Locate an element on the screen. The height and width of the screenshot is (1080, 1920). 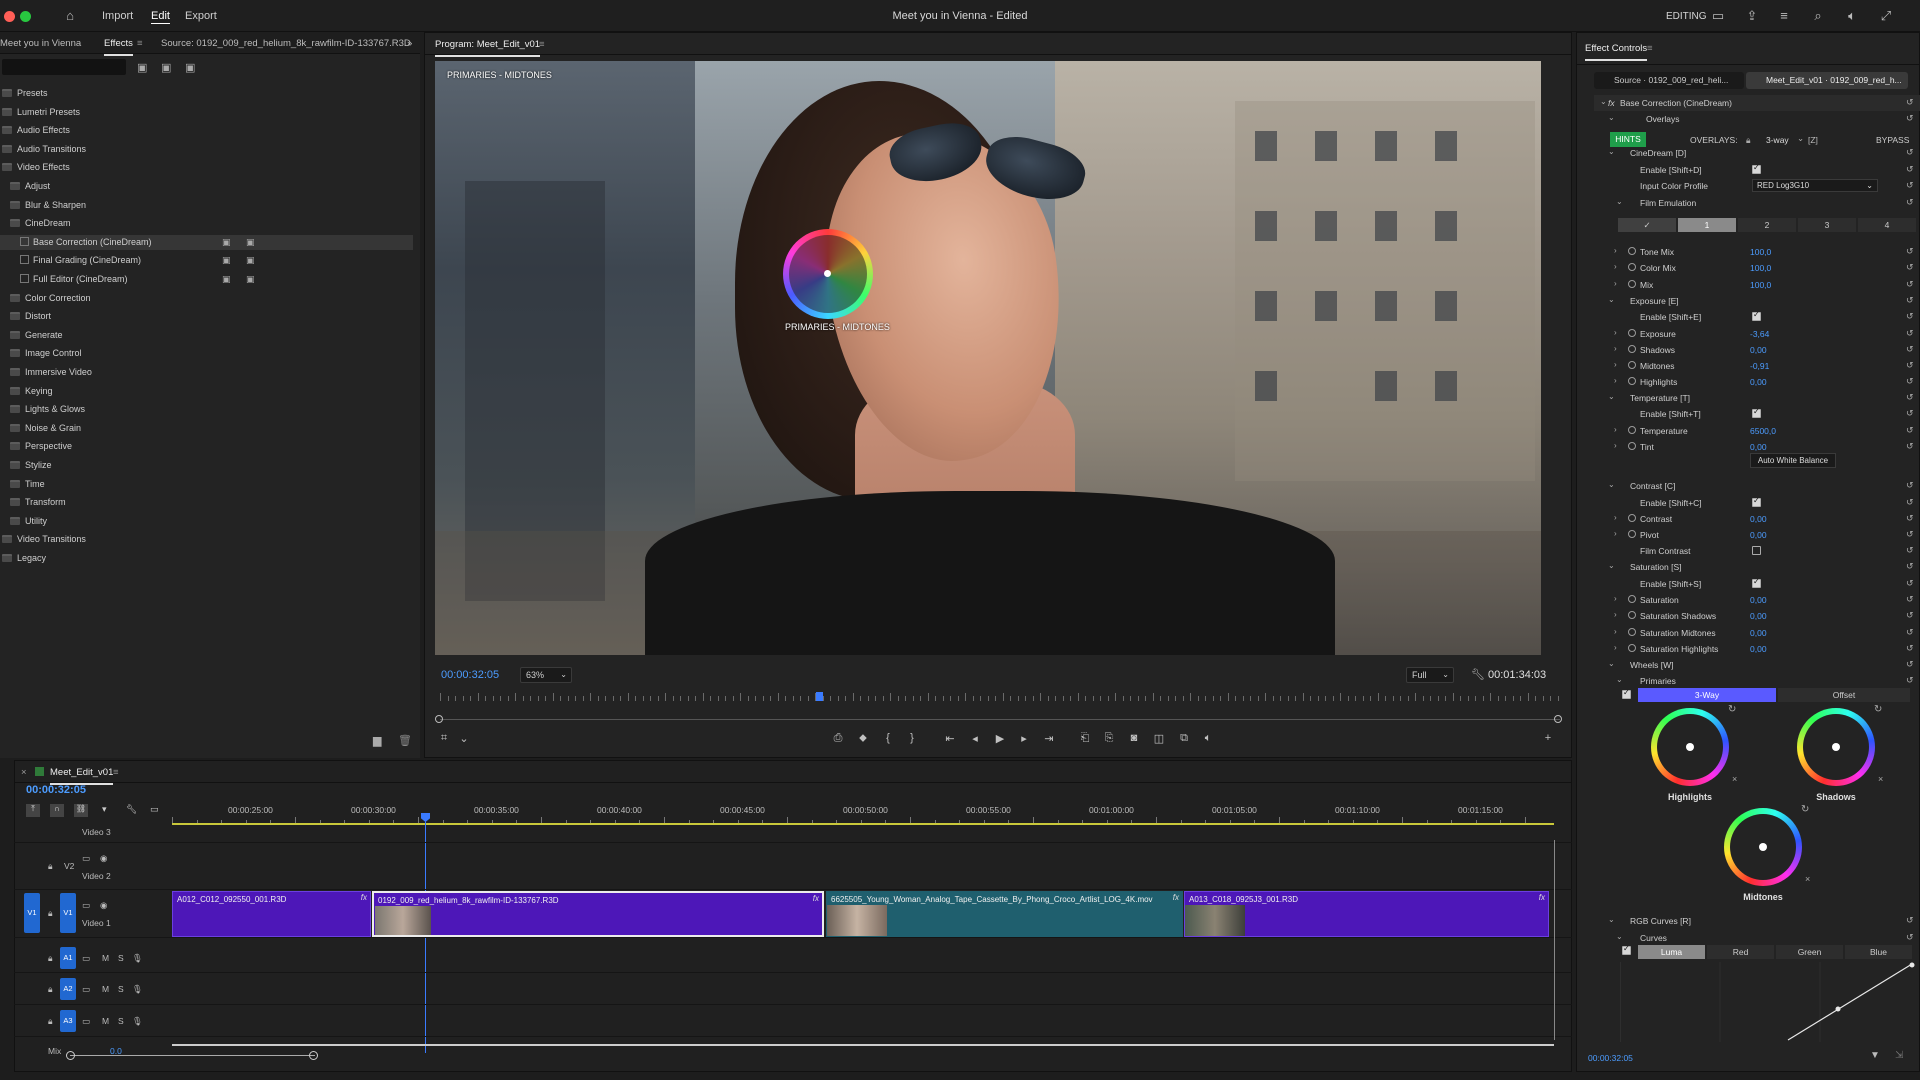
film-emulation-tab: 1 is located at coordinates (1707, 225).